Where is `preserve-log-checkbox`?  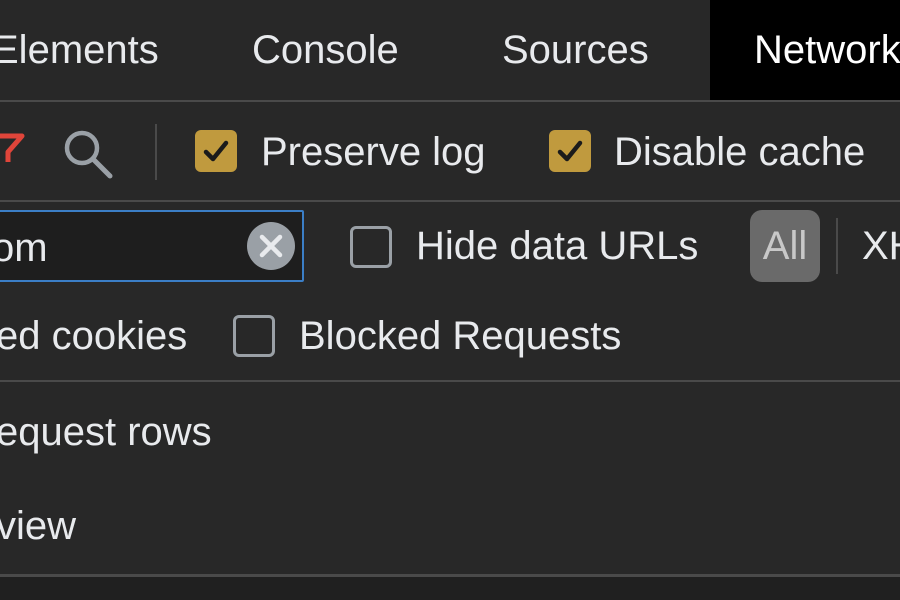 preserve-log-checkbox is located at coordinates (216, 151).